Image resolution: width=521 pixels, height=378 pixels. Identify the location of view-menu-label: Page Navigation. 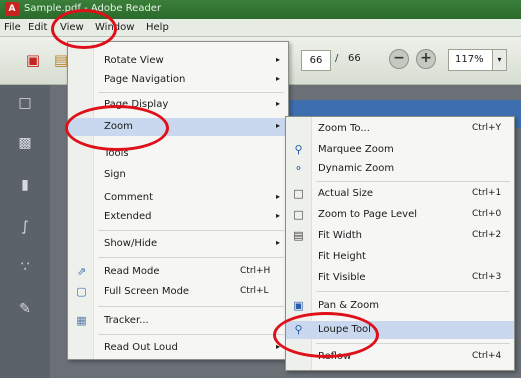
(145, 79).